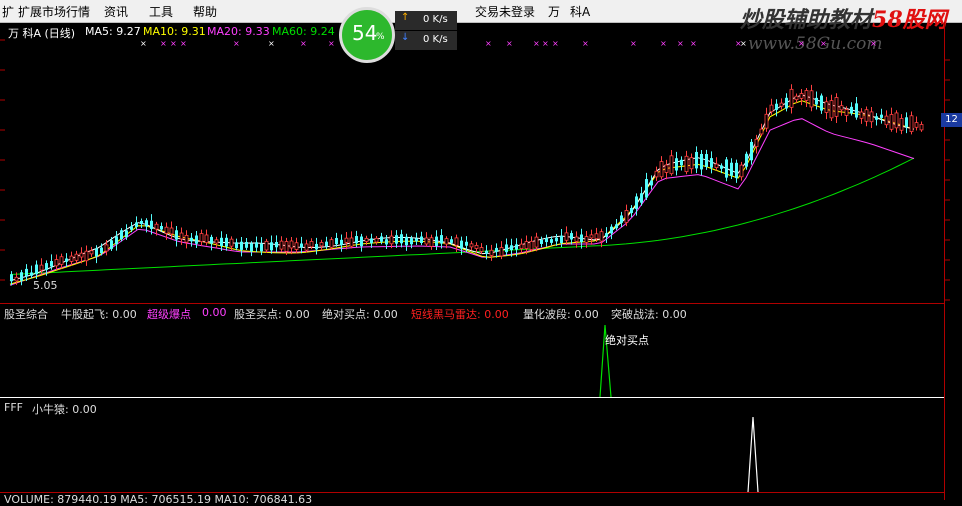 This screenshot has height=506, width=962. I want to click on indicator1-field2-value: 0.00, so click(214, 312).